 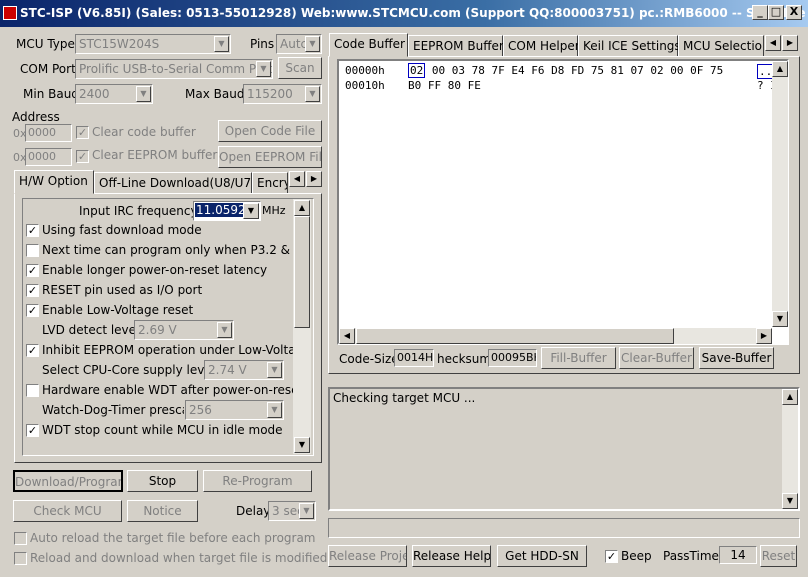 What do you see at coordinates (636, 556) in the screenshot?
I see `beep-label: Beep` at bounding box center [636, 556].